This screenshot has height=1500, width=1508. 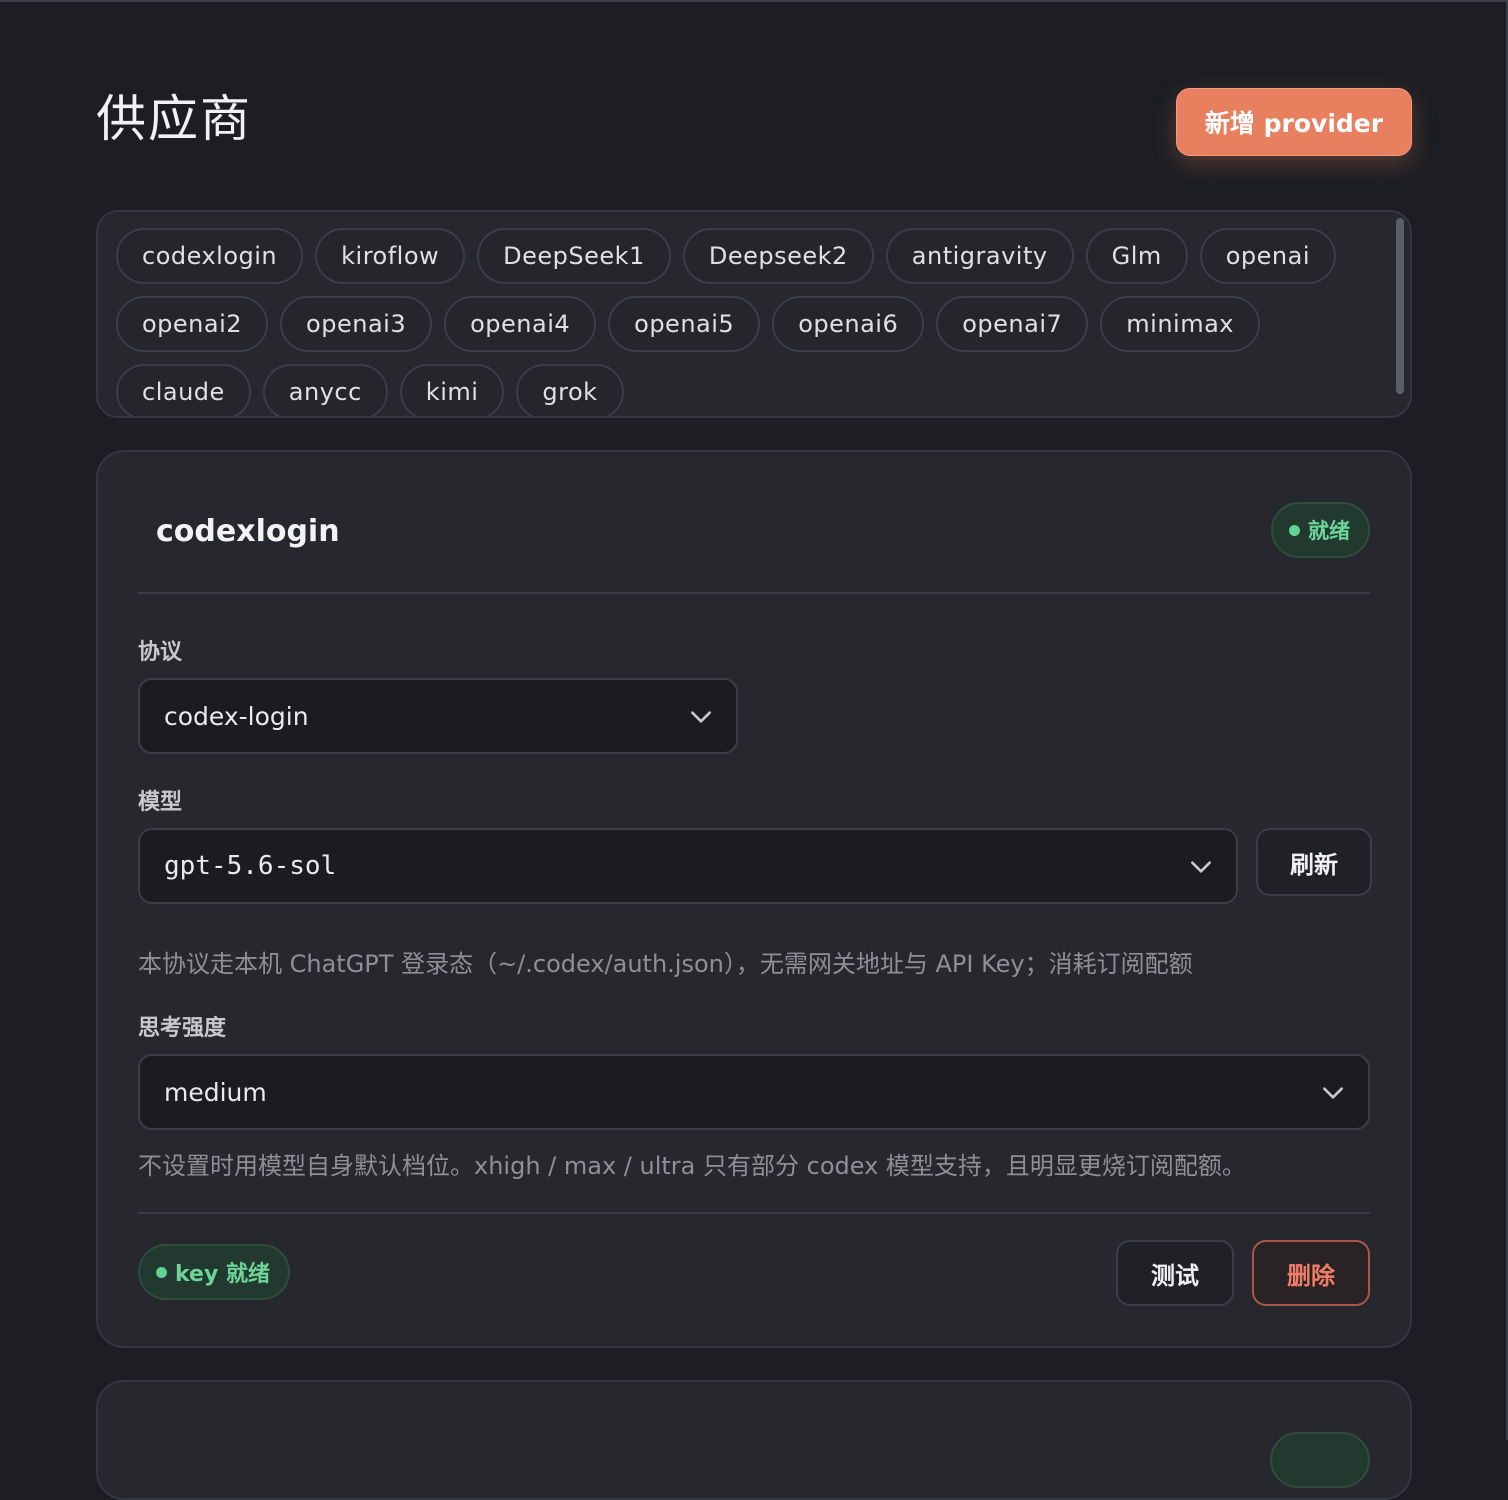 I want to click on key-status-badge: key 就绪, so click(x=214, y=1272).